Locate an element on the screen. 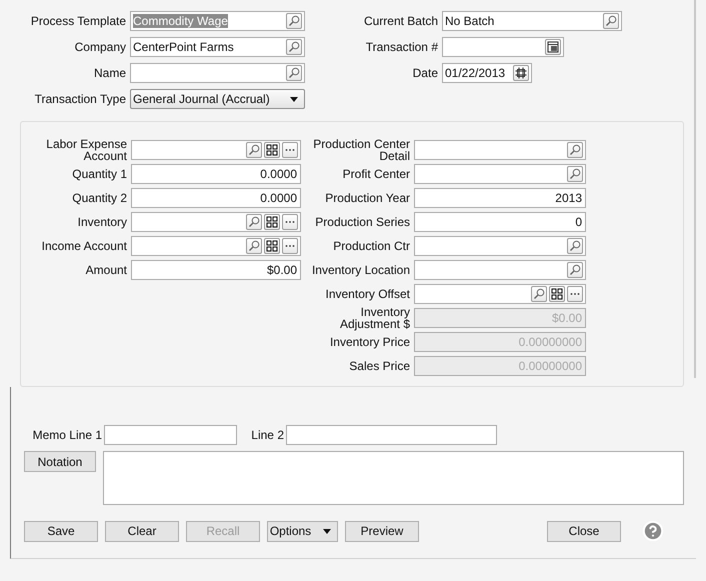  numbered-page-icon is located at coordinates (553, 47).